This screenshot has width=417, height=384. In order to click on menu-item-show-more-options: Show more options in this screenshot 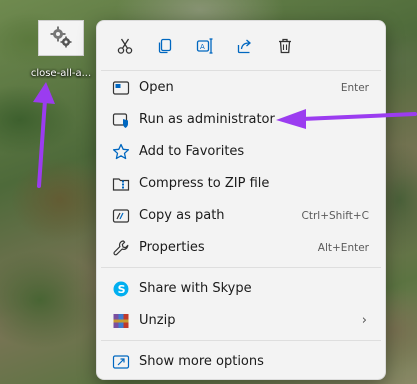, I will do `click(241, 362)`.